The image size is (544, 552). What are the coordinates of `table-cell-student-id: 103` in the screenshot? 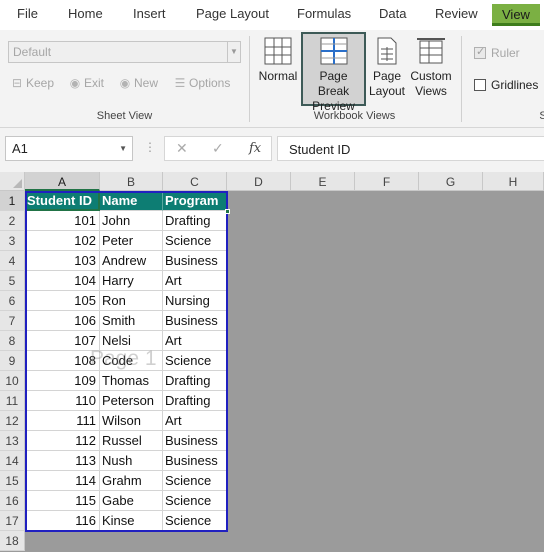 It's located at (62, 261).